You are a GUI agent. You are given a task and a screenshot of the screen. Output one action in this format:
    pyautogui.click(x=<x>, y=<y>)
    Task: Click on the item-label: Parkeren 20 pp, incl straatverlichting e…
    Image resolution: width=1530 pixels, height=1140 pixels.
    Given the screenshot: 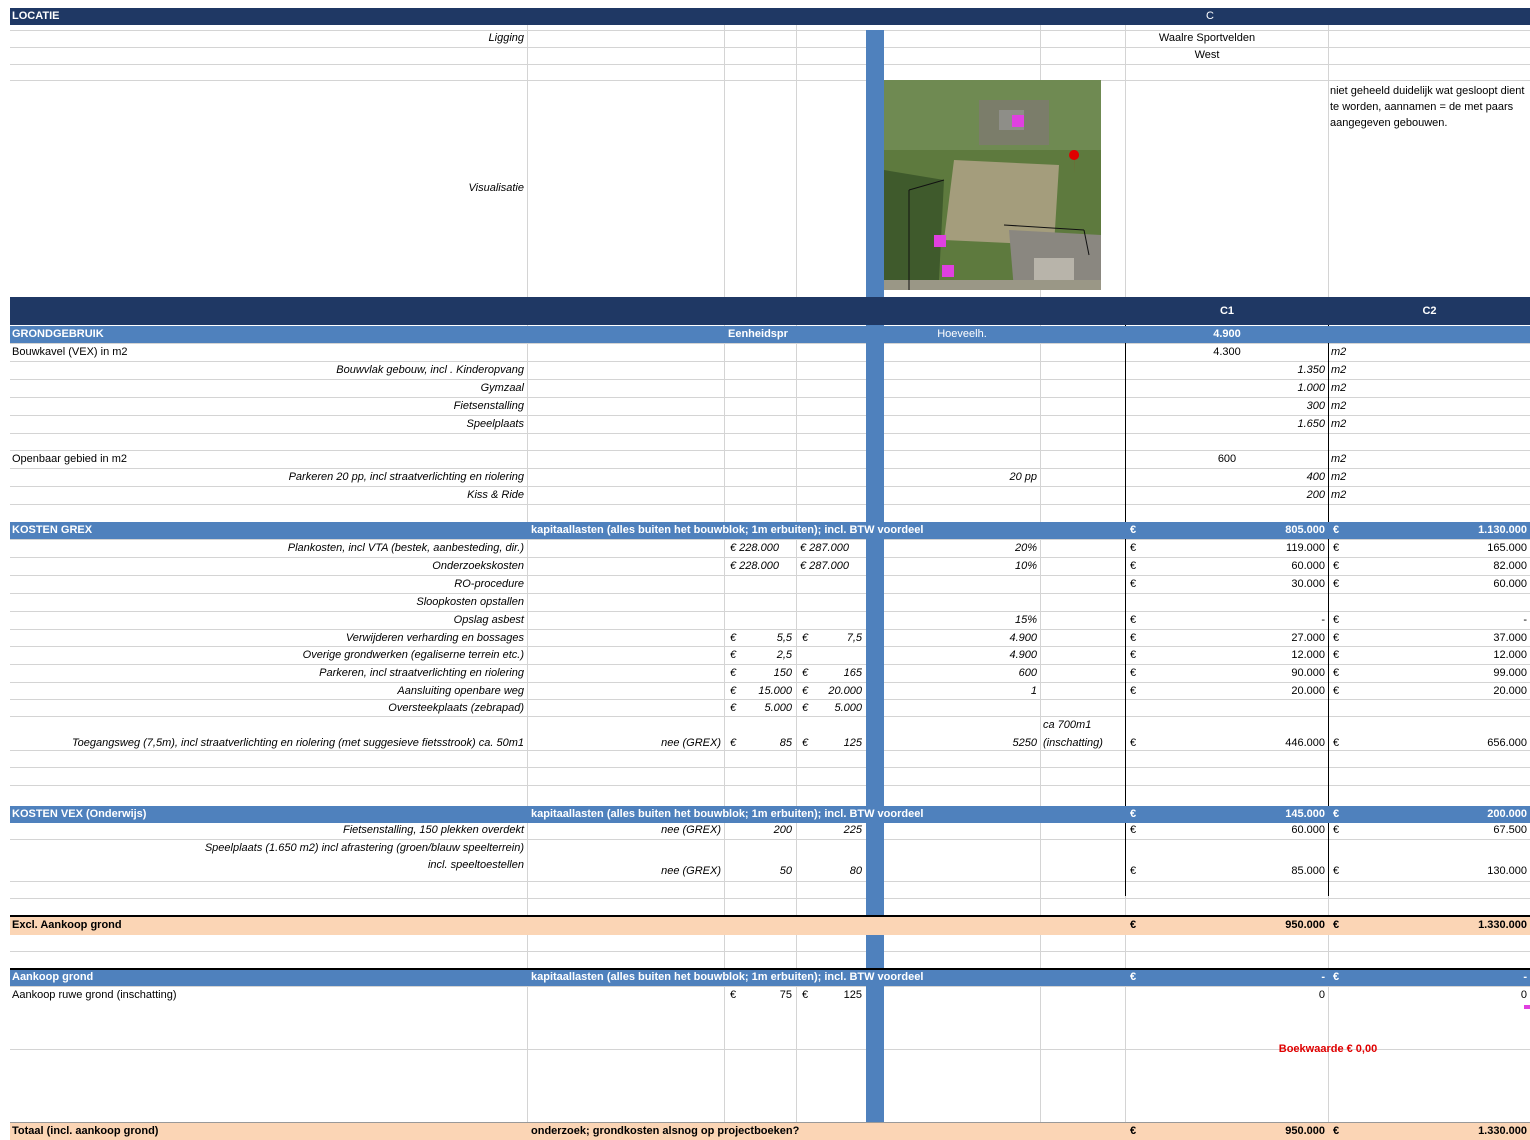 What is the action you would take?
    pyautogui.click(x=406, y=477)
    